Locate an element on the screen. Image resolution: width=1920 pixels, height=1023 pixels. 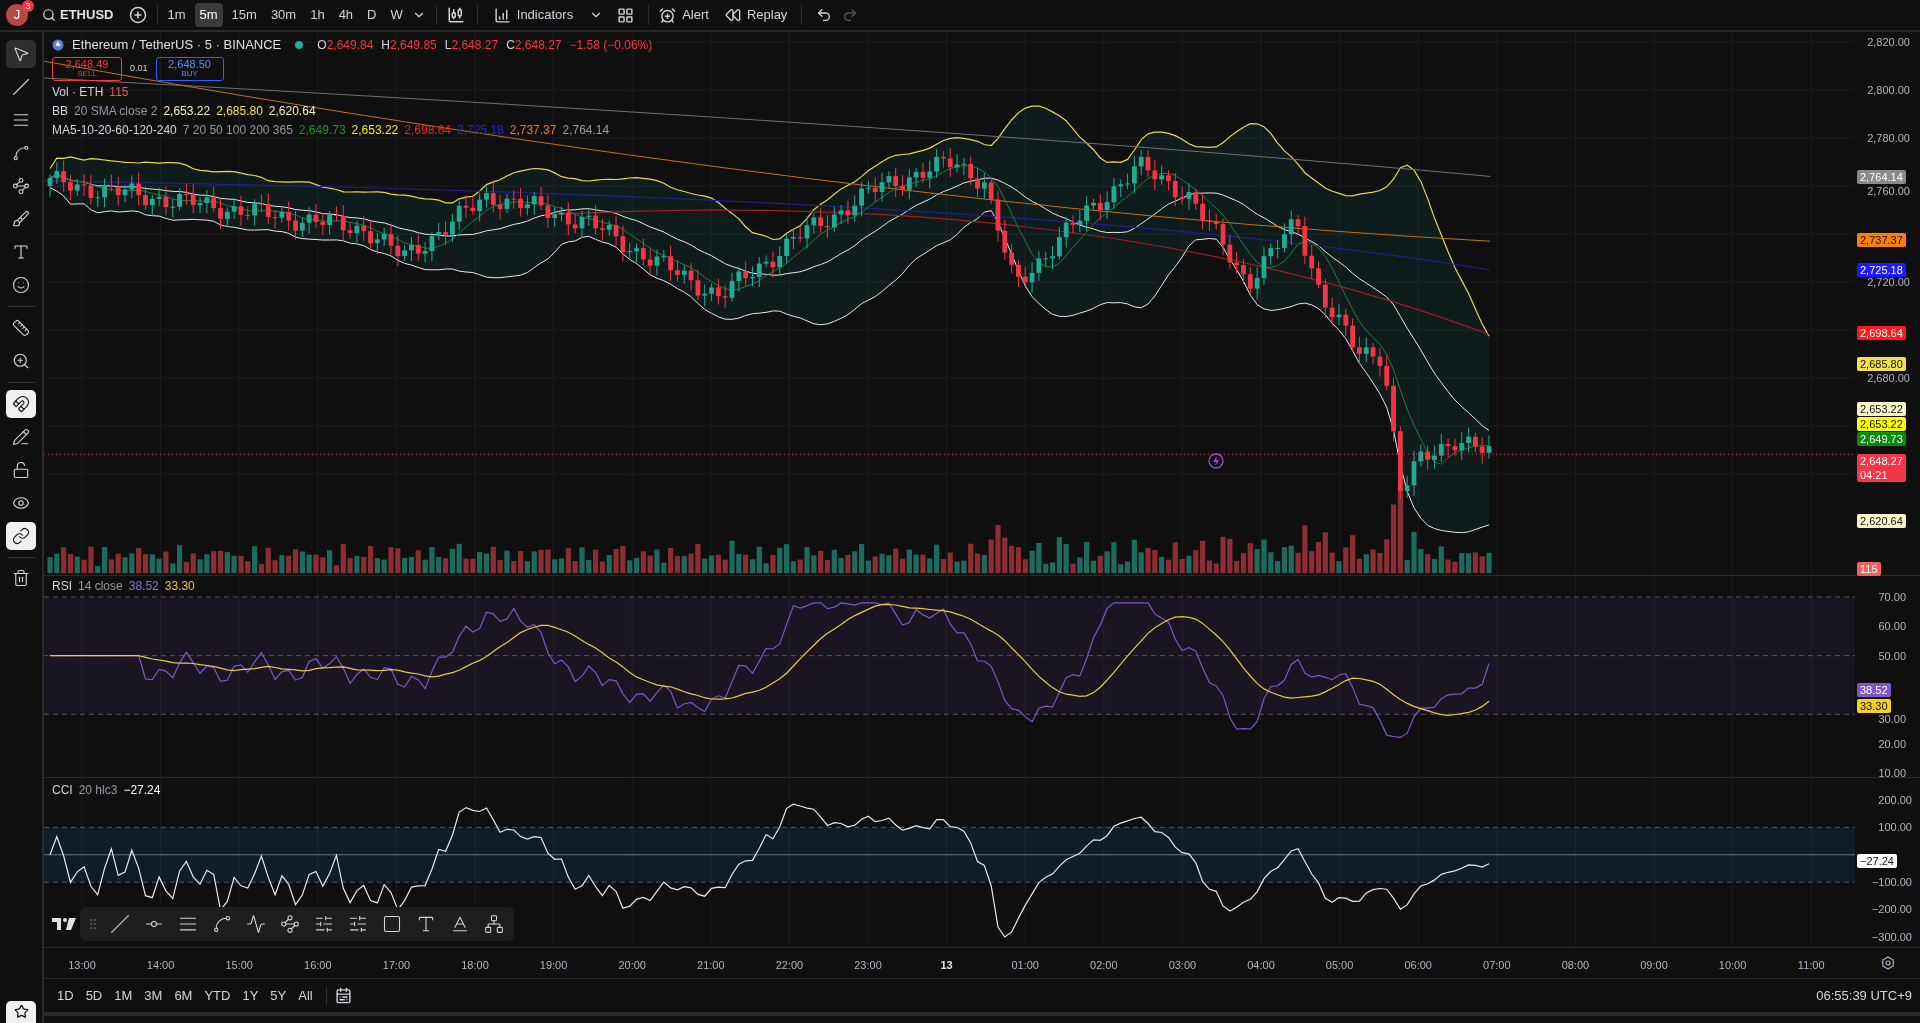
range-button: 3M is located at coordinates (153, 995).